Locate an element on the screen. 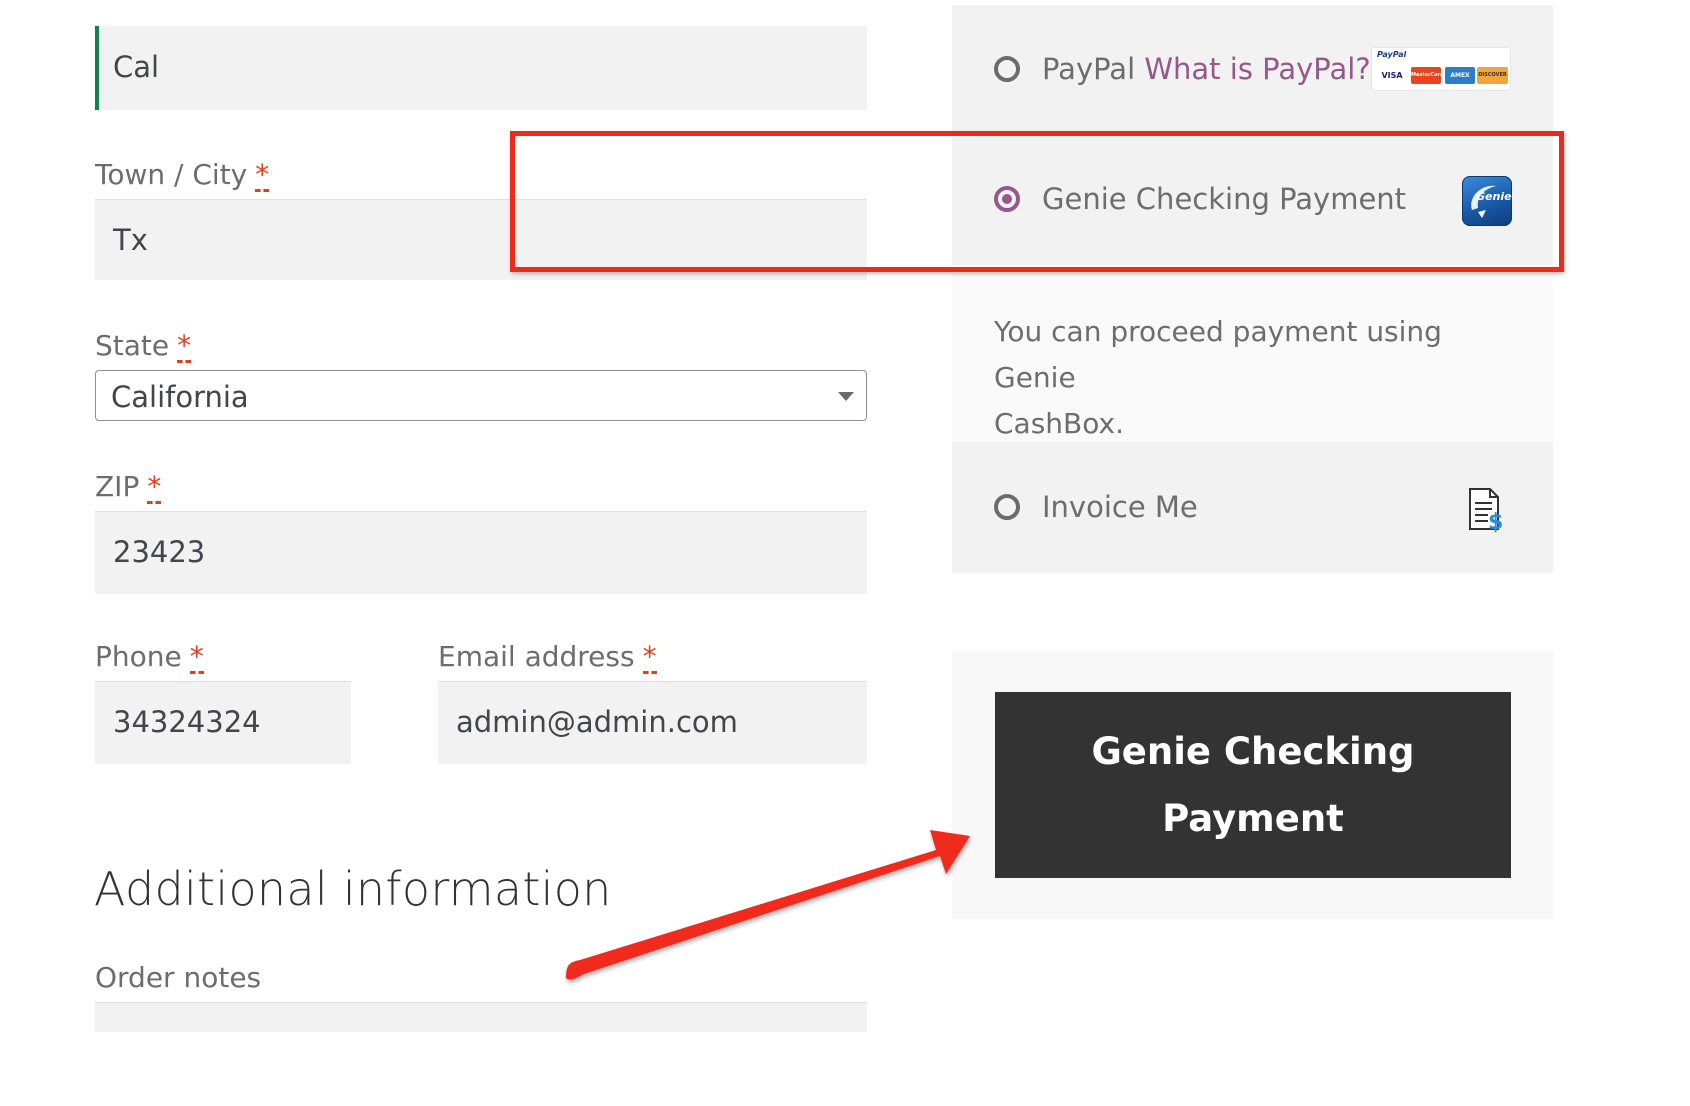 This screenshot has width=1690, height=1106. card-logos-icon: PayPal VISA MasterCard AMEX DISCOVER is located at coordinates (1441, 69).